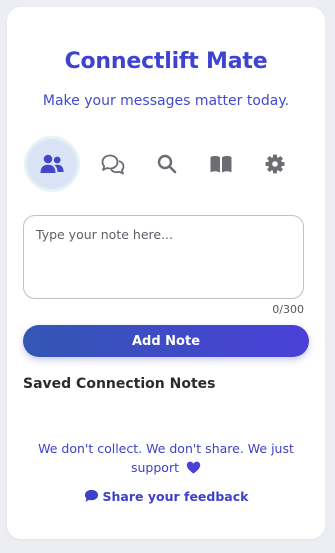 The width and height of the screenshot is (335, 553). What do you see at coordinates (166, 61) in the screenshot?
I see `app-title: Connectlift Mate` at bounding box center [166, 61].